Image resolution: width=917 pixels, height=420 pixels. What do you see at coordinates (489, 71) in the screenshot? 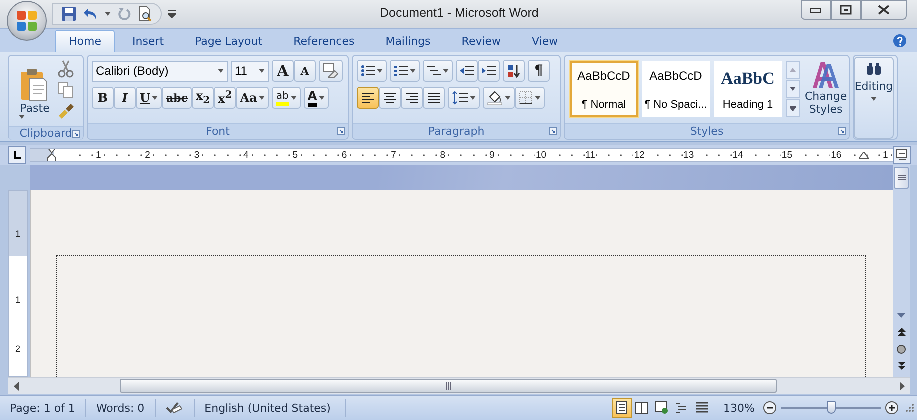
I see `increase-indent-button` at bounding box center [489, 71].